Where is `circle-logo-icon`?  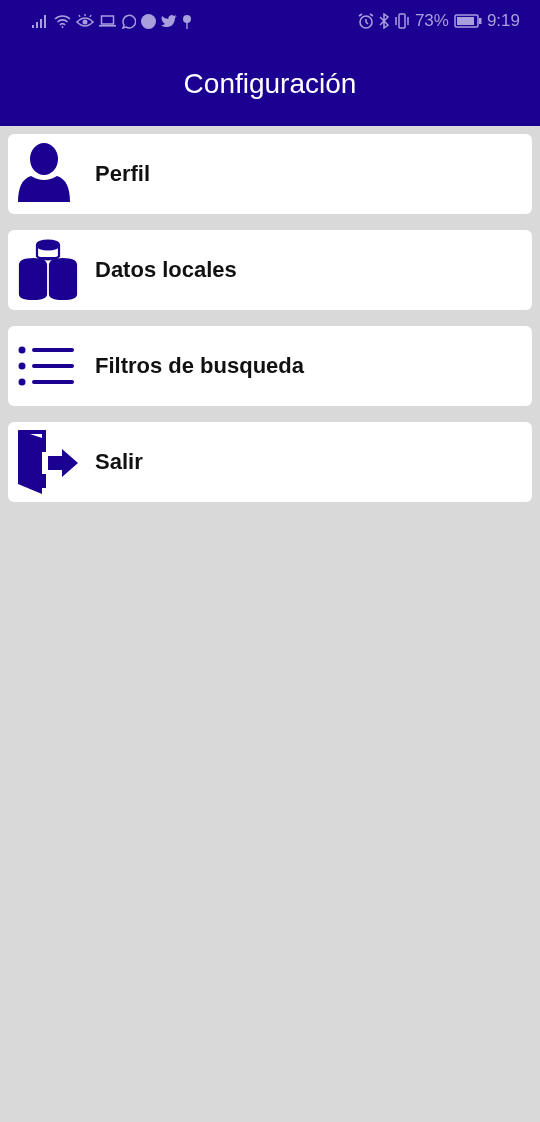
circle-logo-icon is located at coordinates (148, 21).